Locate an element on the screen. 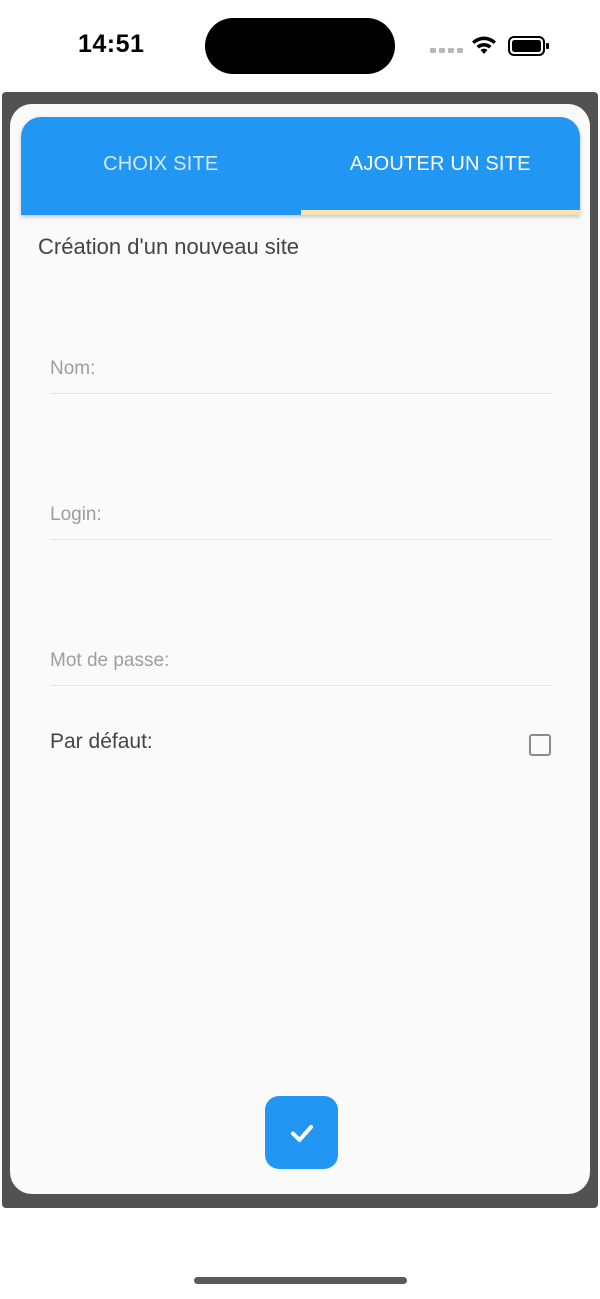  tab-ajouter-un-site: AJOUTER UN SITE is located at coordinates (440, 166).